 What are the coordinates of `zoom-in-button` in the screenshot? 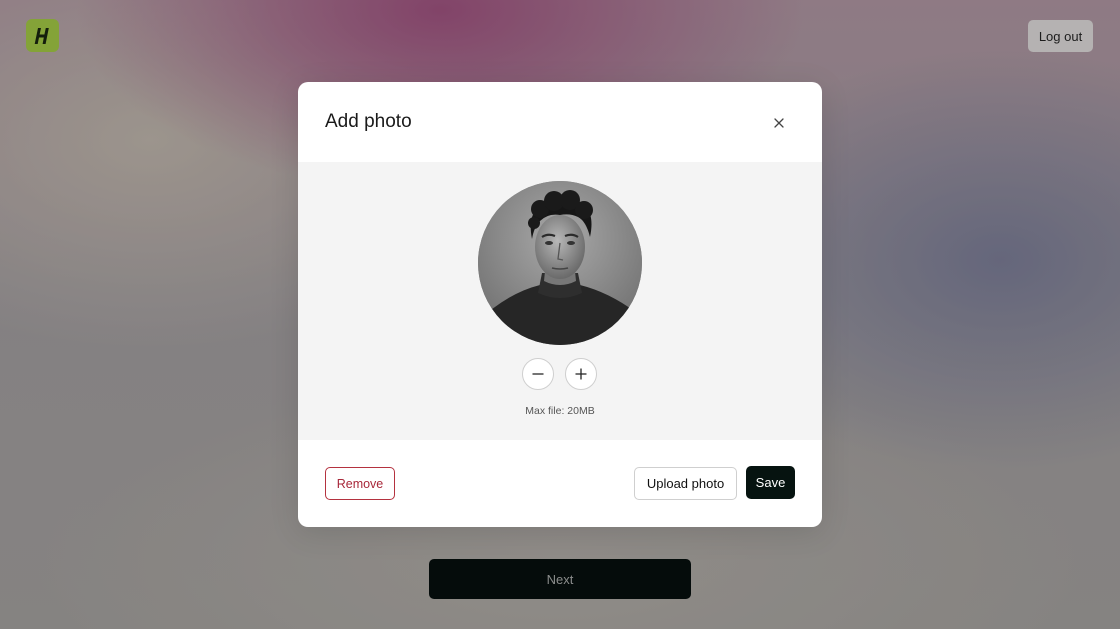 It's located at (581, 374).